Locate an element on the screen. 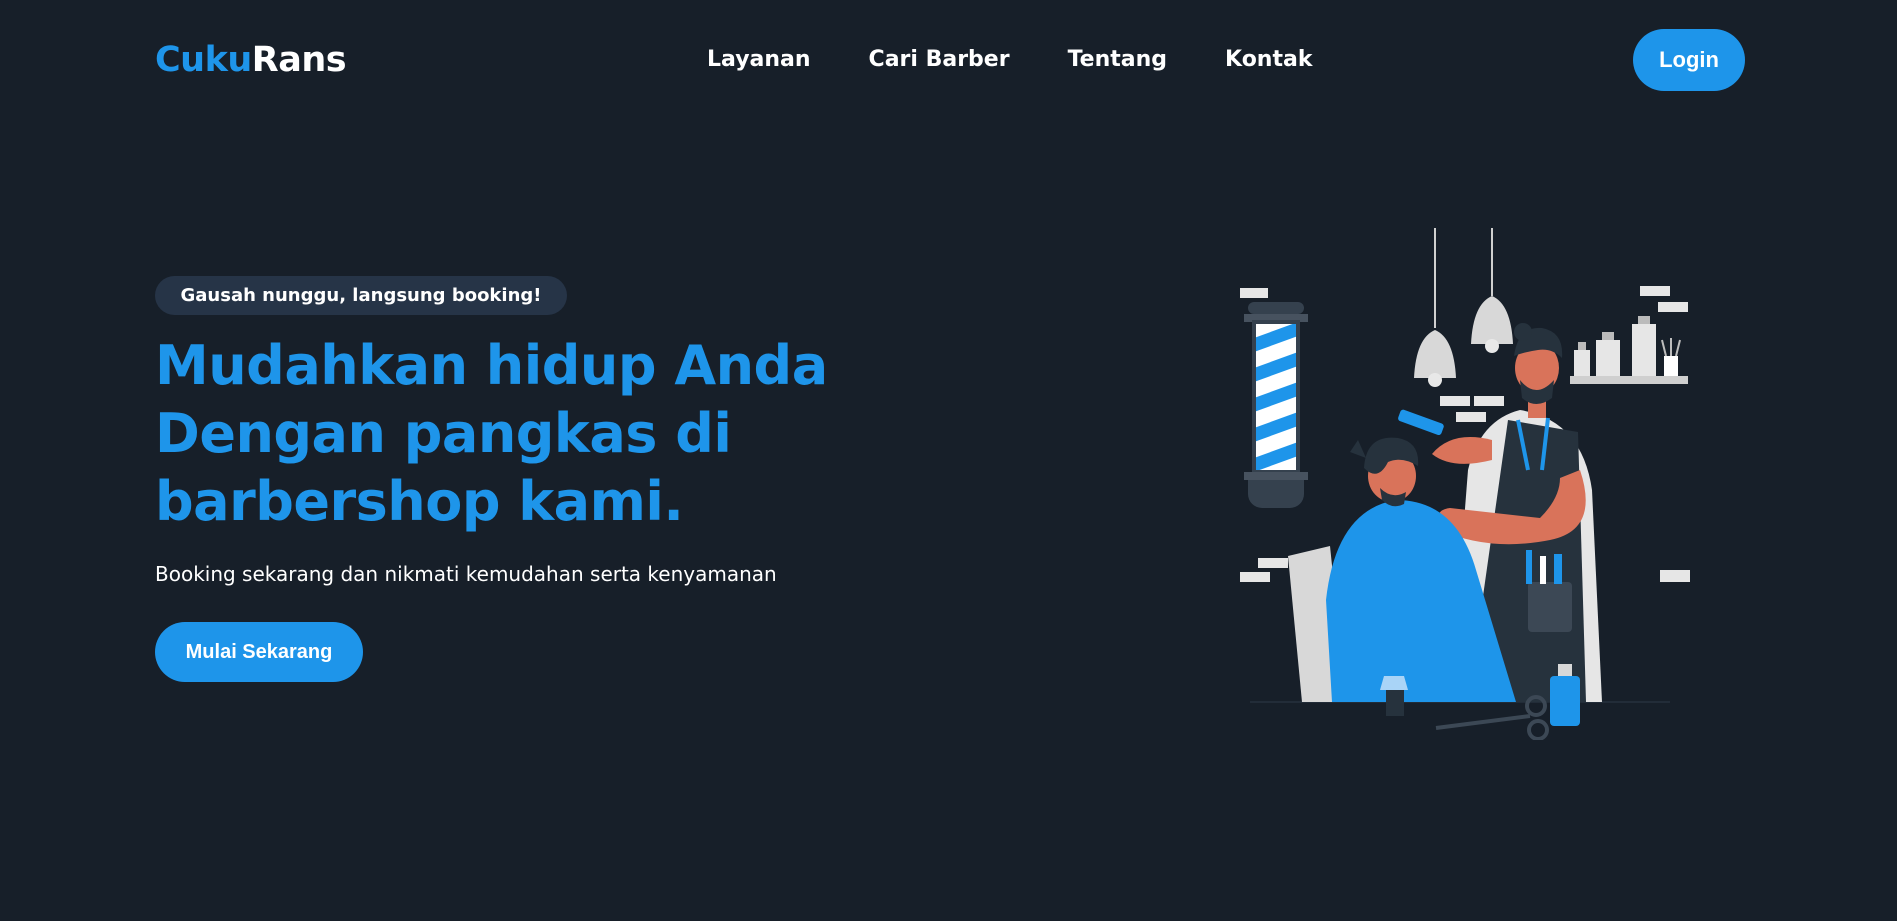  login-button: Login is located at coordinates (1689, 60).